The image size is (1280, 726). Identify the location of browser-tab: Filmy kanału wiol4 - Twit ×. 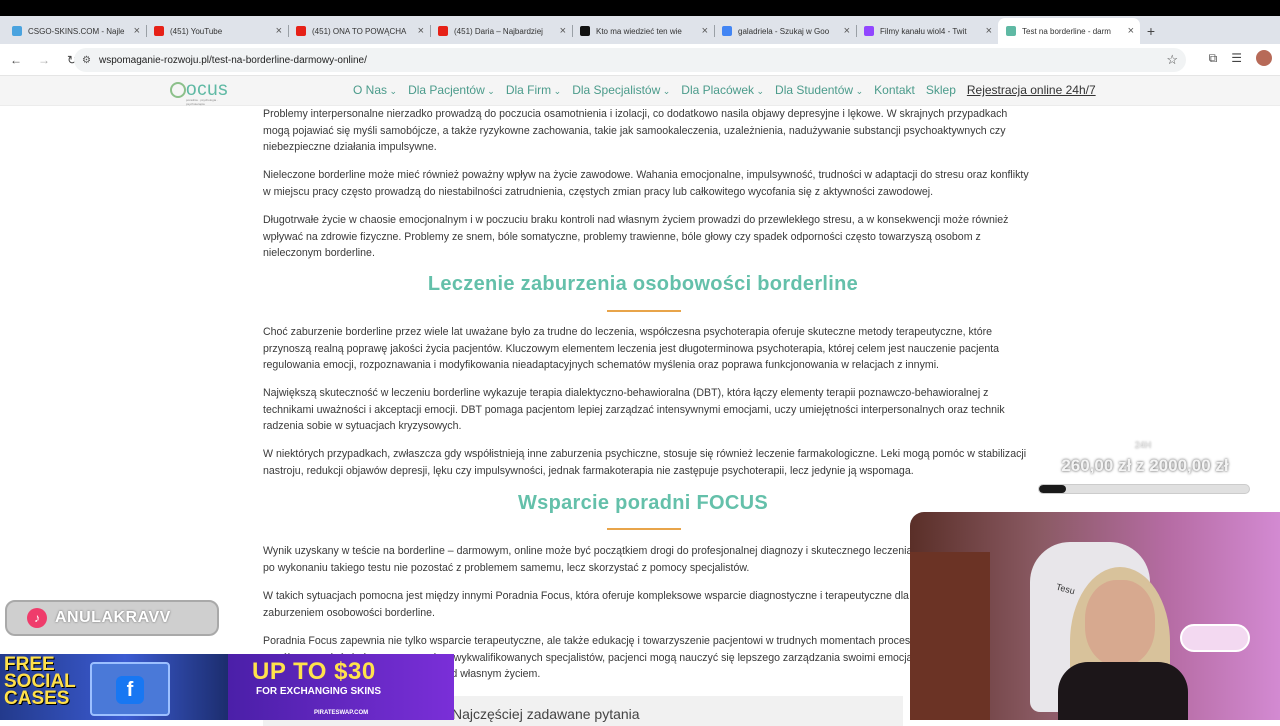
(927, 31).